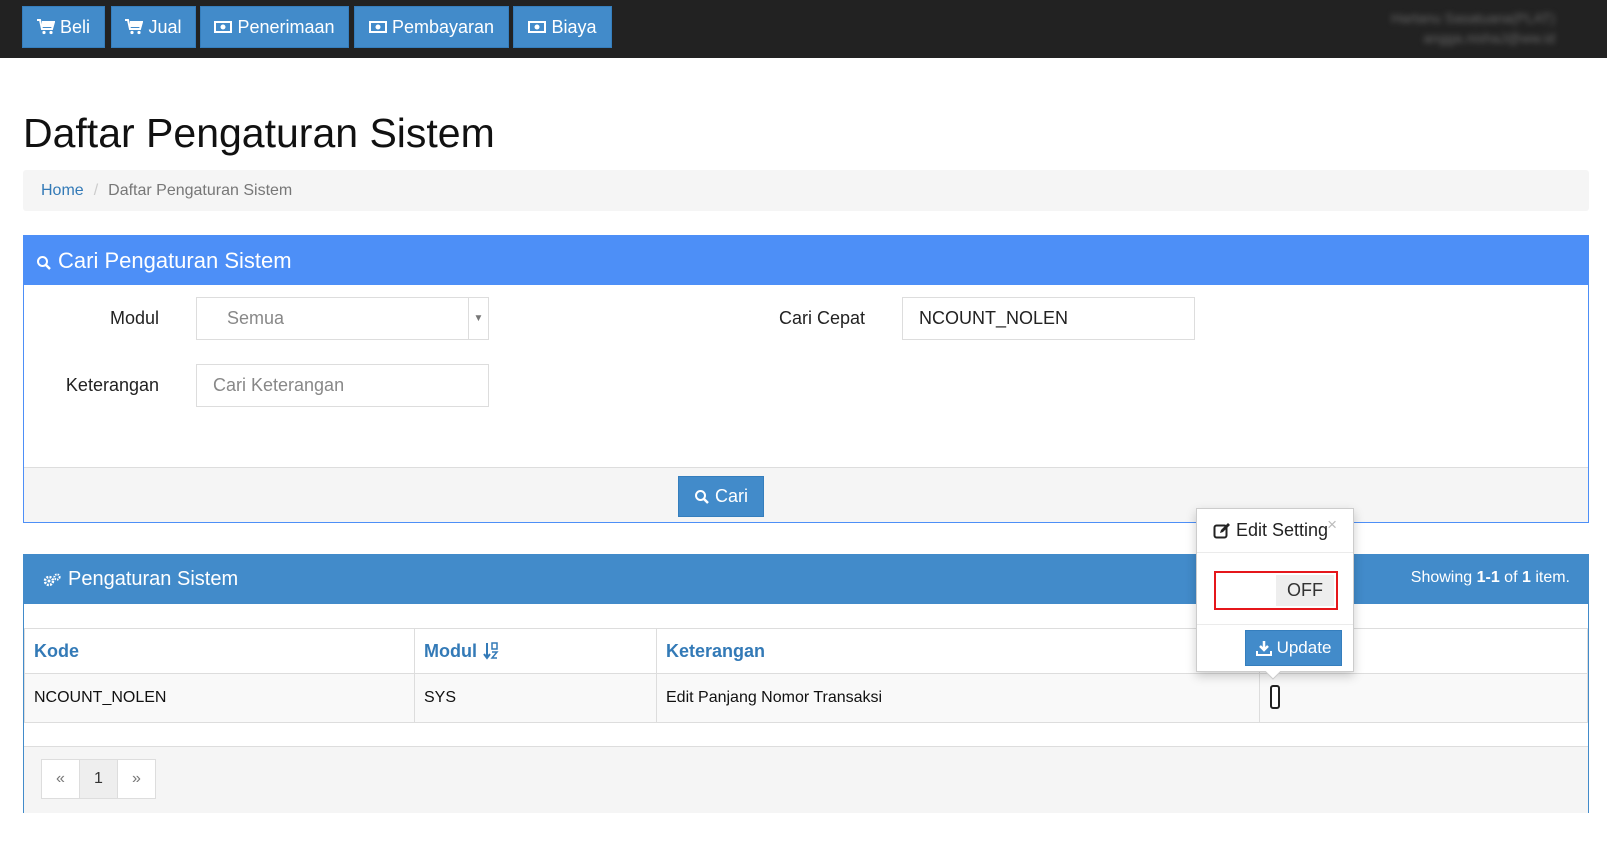 This screenshot has height=858, width=1607. What do you see at coordinates (1304, 647) in the screenshot?
I see `update-button-label: Update` at bounding box center [1304, 647].